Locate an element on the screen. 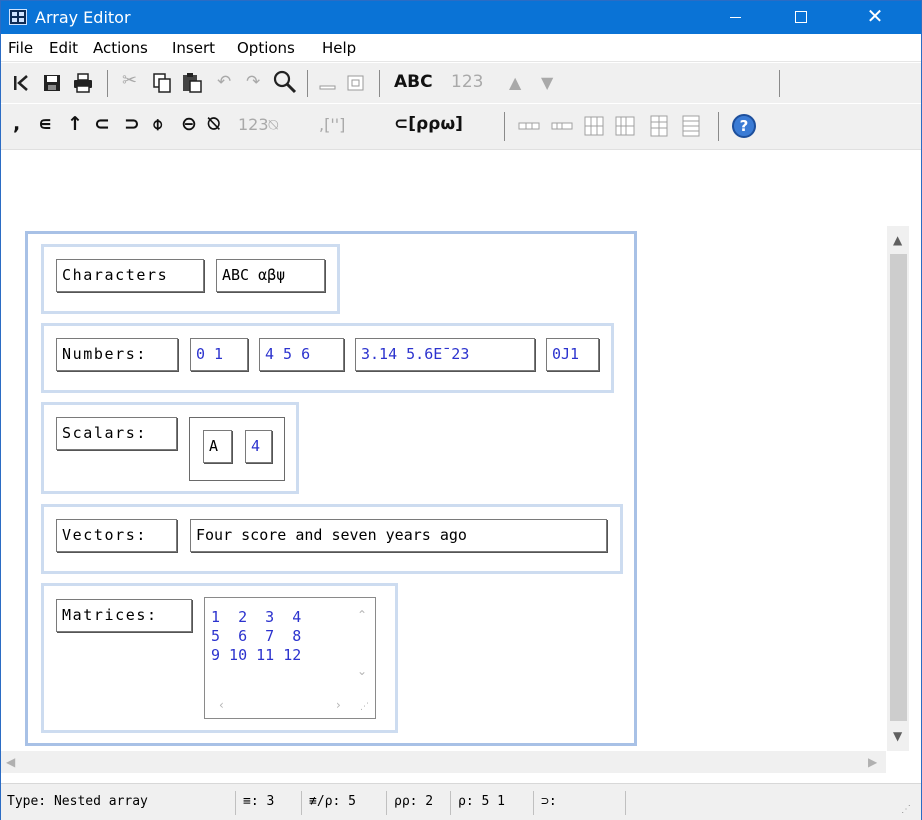 This screenshot has width=922, height=820. menu-insert: Insert is located at coordinates (193, 48).